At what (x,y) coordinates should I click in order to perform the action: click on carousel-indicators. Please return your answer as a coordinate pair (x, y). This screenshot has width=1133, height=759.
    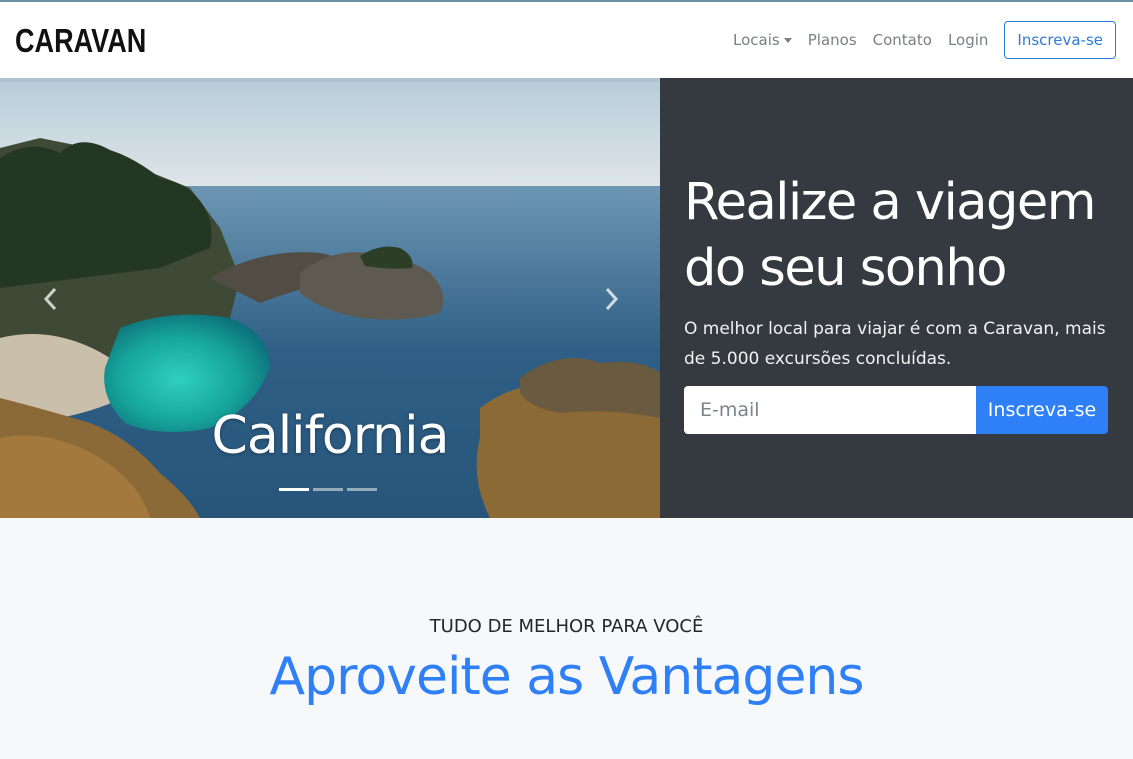
    Looking at the image, I should click on (328, 489).